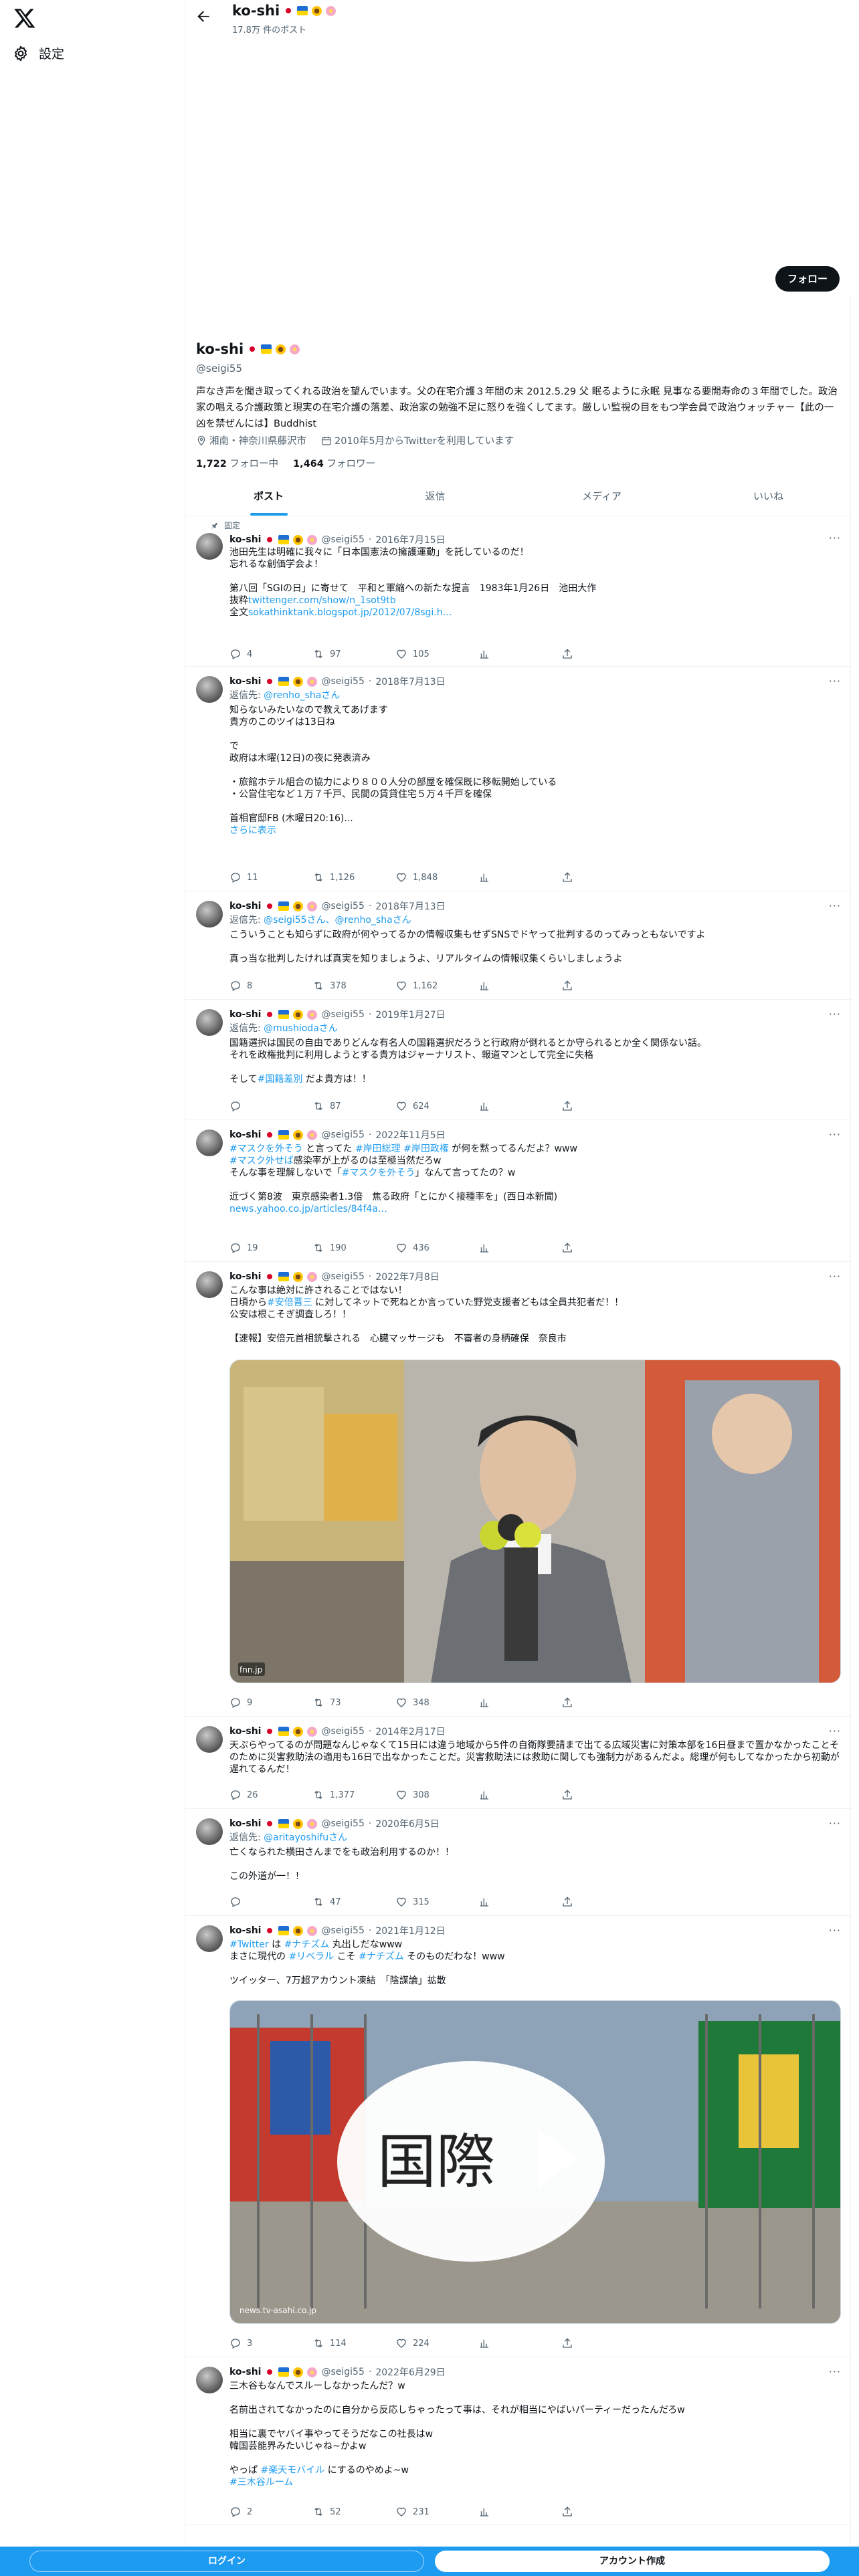 The height and width of the screenshot is (2576, 859). I want to click on login-button: ログイン, so click(226, 2561).